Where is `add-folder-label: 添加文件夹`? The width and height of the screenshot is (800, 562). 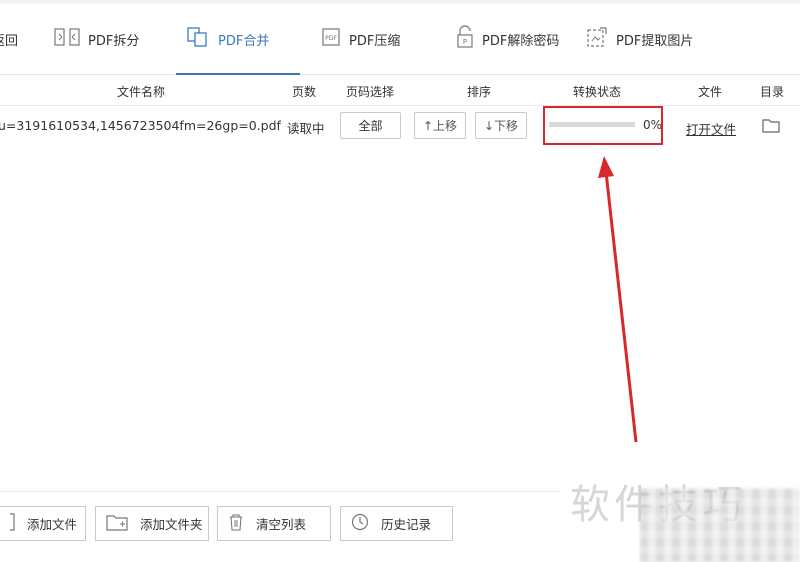 add-folder-label: 添加文件夹 is located at coordinates (171, 524).